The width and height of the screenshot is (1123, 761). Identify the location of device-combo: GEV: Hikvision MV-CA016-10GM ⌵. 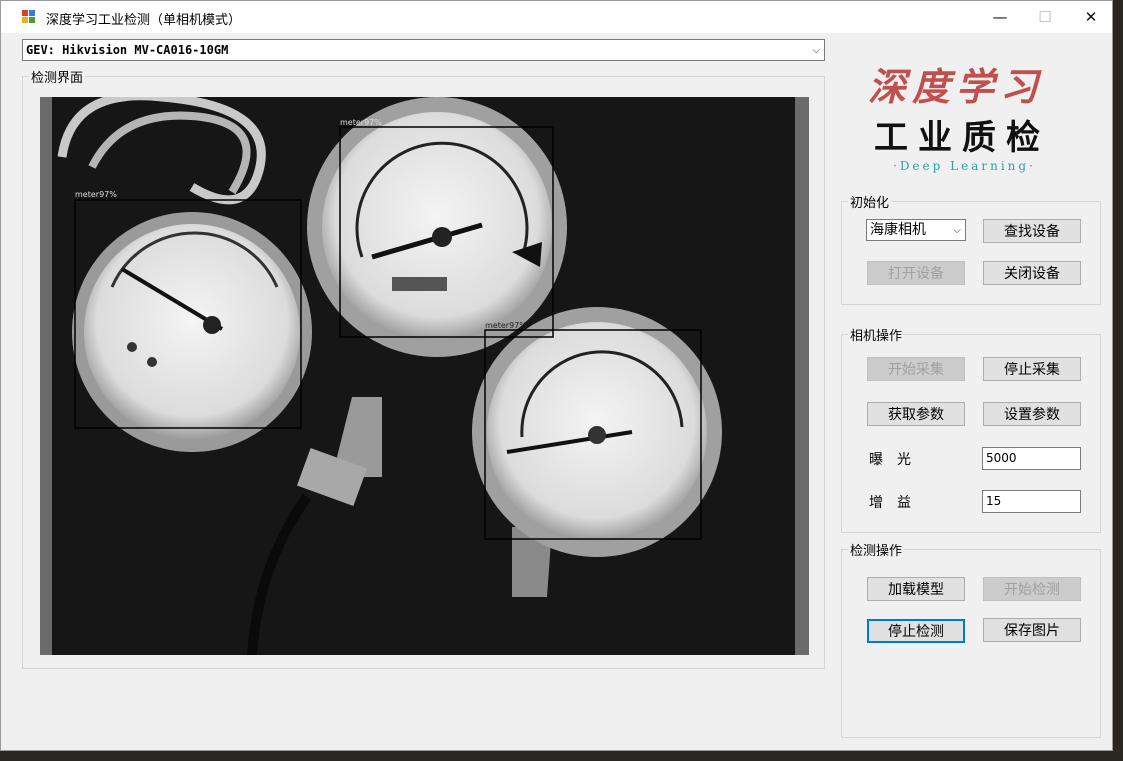
(423, 50).